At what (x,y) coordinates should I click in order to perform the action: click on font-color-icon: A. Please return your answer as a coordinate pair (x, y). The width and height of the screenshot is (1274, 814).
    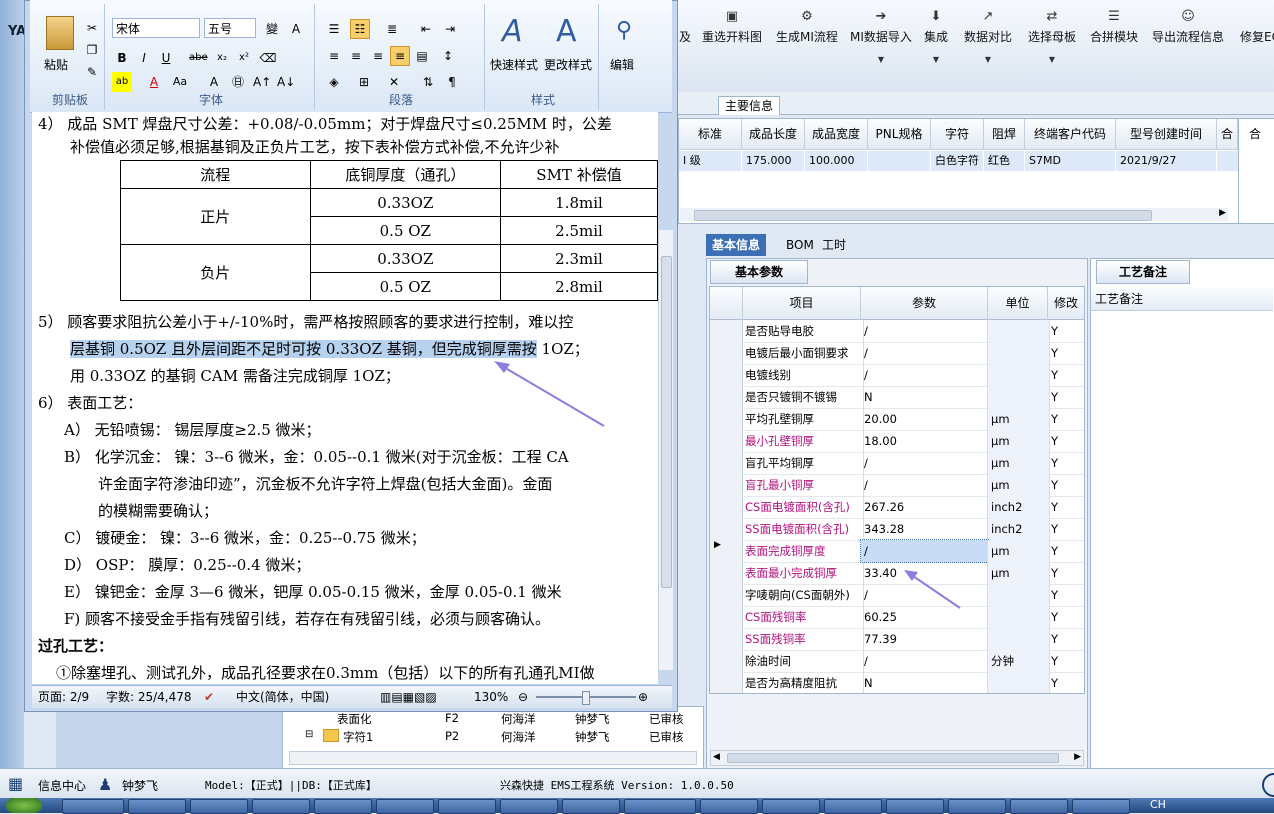
    Looking at the image, I should click on (154, 82).